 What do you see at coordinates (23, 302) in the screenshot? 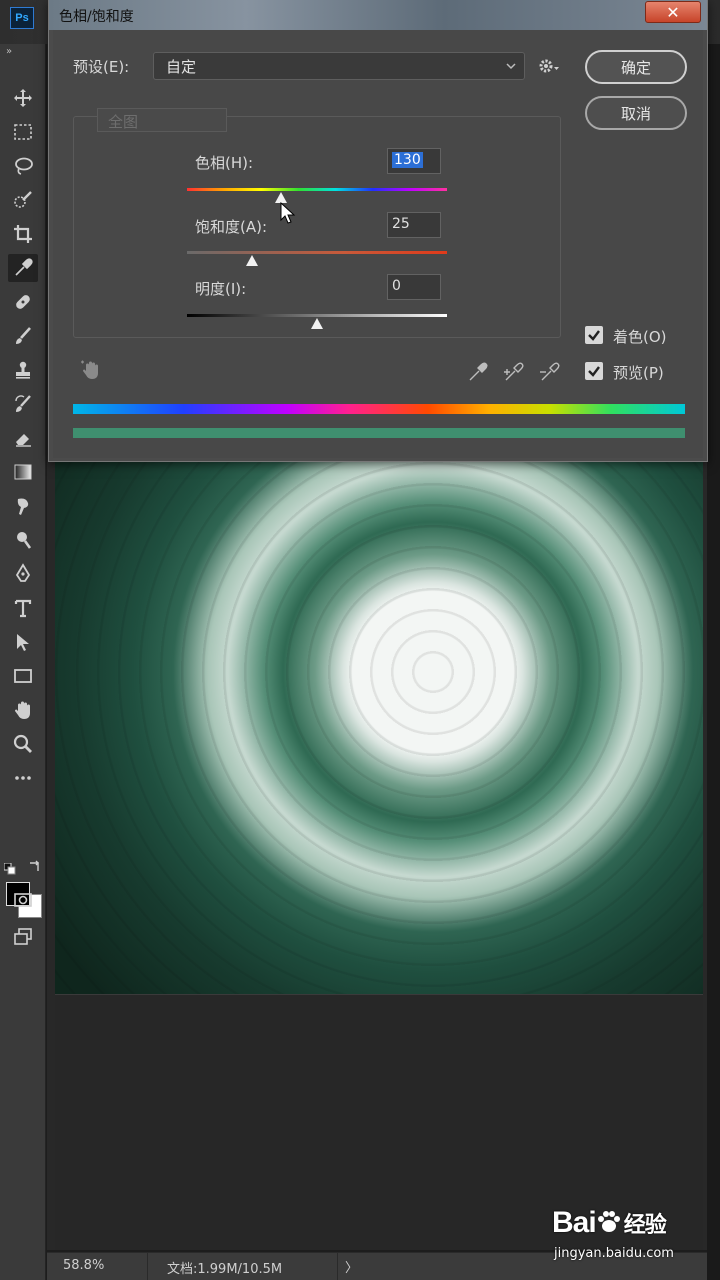
I see `healing-brush-tool-icon` at bounding box center [23, 302].